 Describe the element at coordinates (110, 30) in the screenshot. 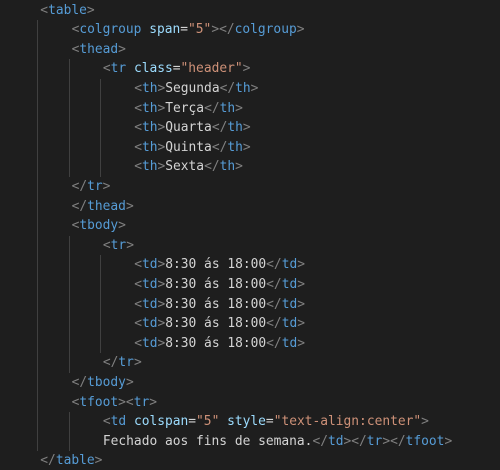

I see `code-tag-name: colgroup` at that location.